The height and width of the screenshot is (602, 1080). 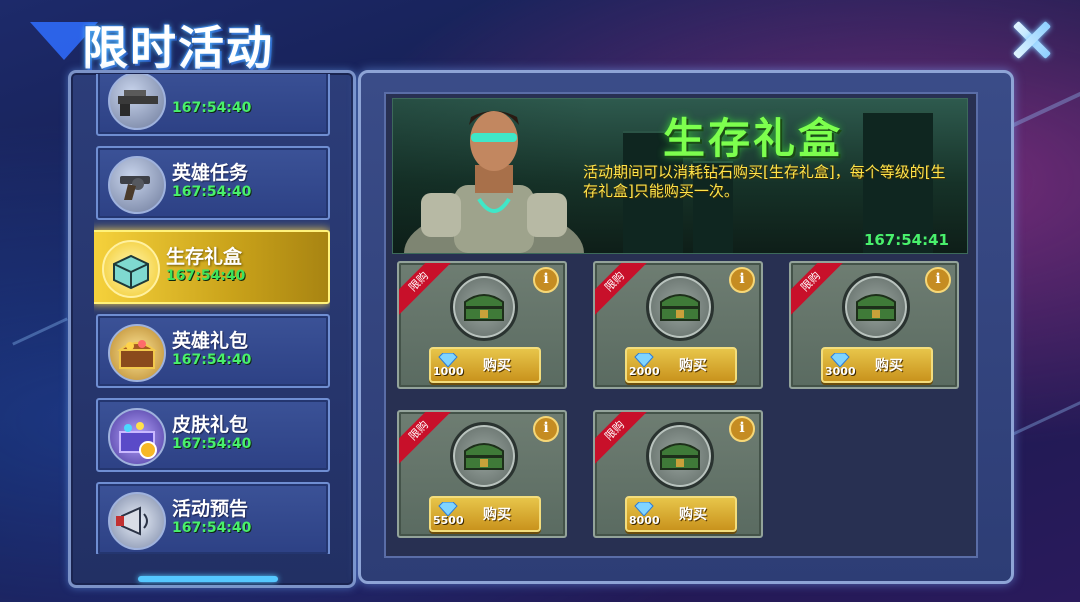 What do you see at coordinates (210, 509) in the screenshot?
I see `menu-item-label: 活动预告` at bounding box center [210, 509].